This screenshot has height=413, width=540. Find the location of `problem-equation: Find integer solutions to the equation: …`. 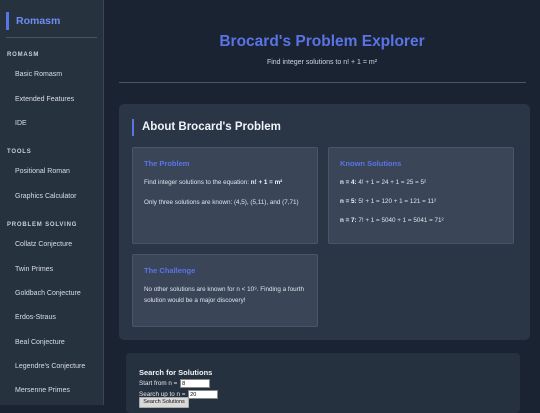

problem-equation: Find integer solutions to the equation: … is located at coordinates (213, 182).